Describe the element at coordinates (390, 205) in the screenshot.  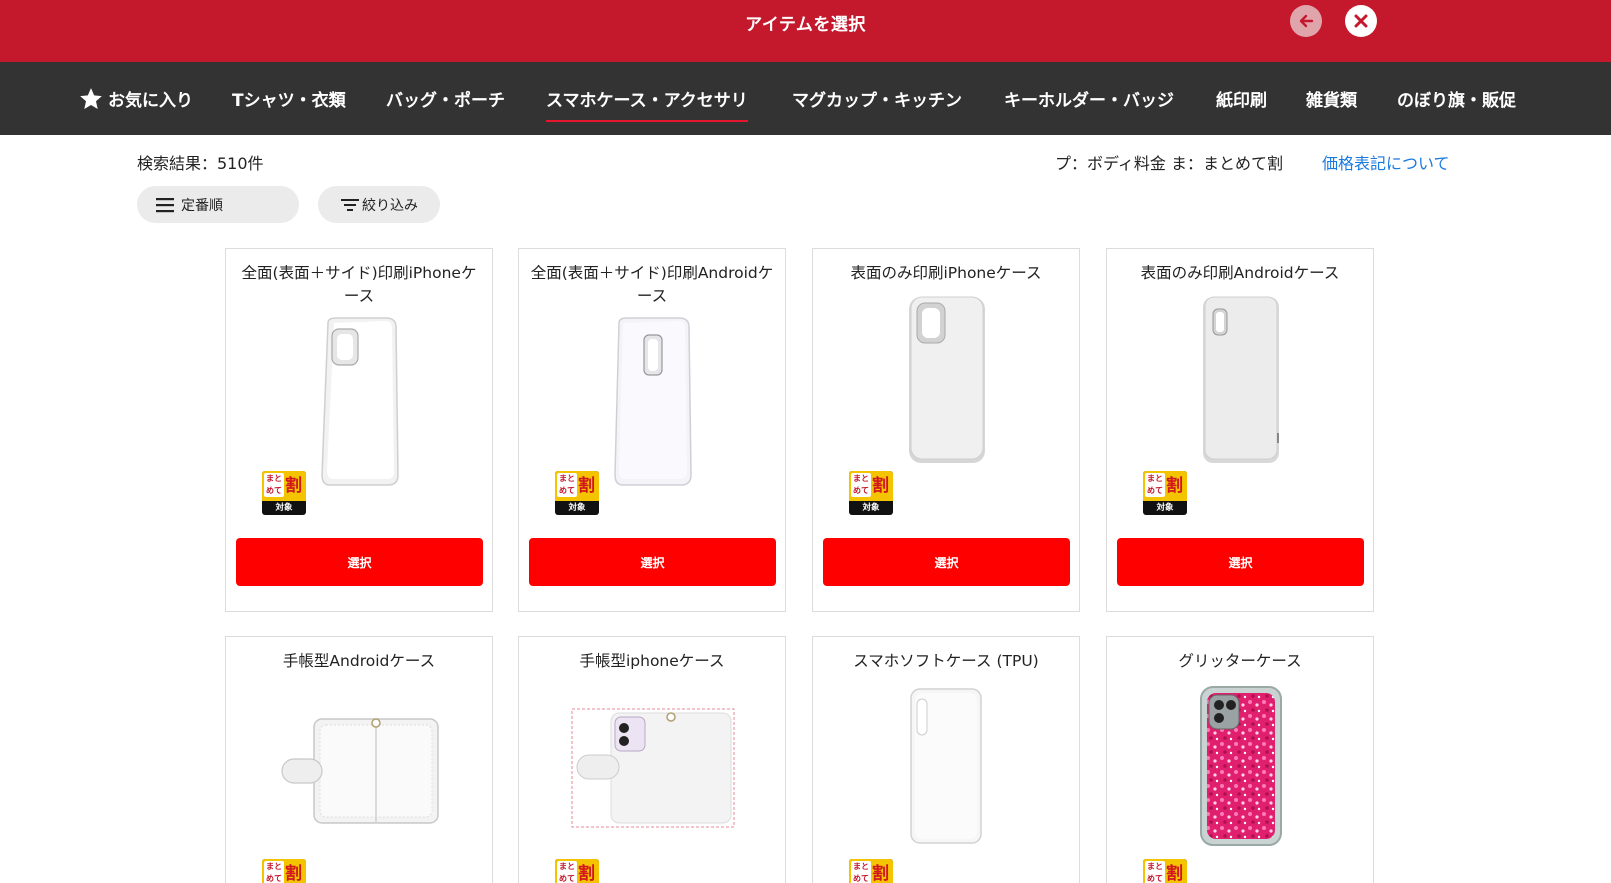
I see `filter-label: 絞り込み` at that location.